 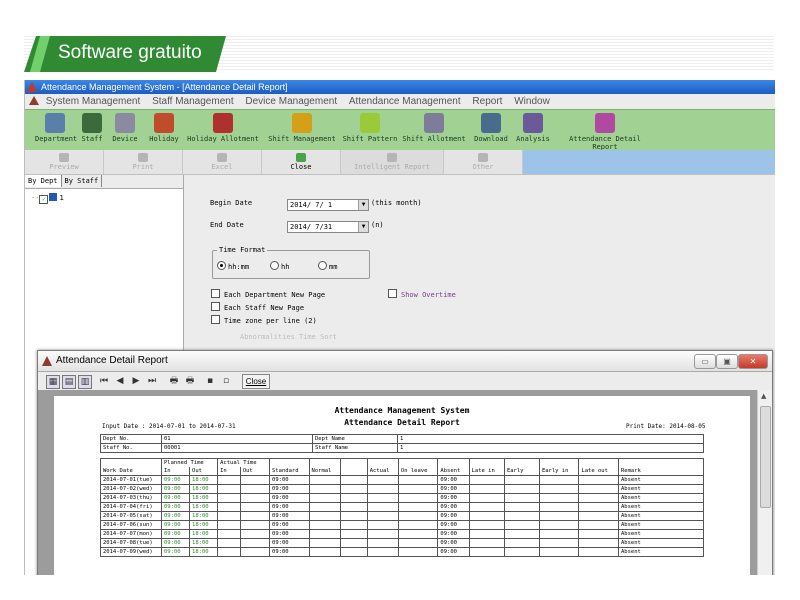 I want to click on toolbar-department-button: Department, so click(x=56, y=128).